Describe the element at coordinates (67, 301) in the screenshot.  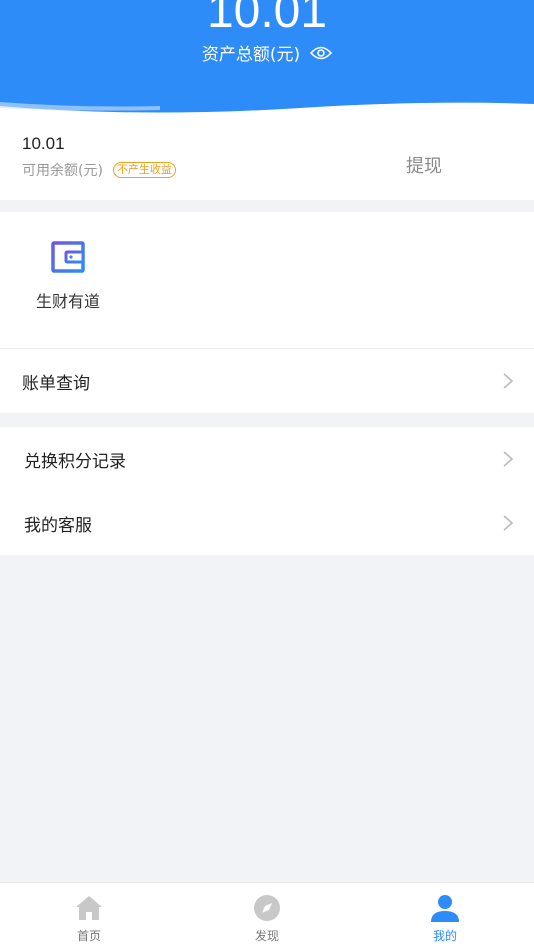
I see `feature-label: 生财有道` at that location.